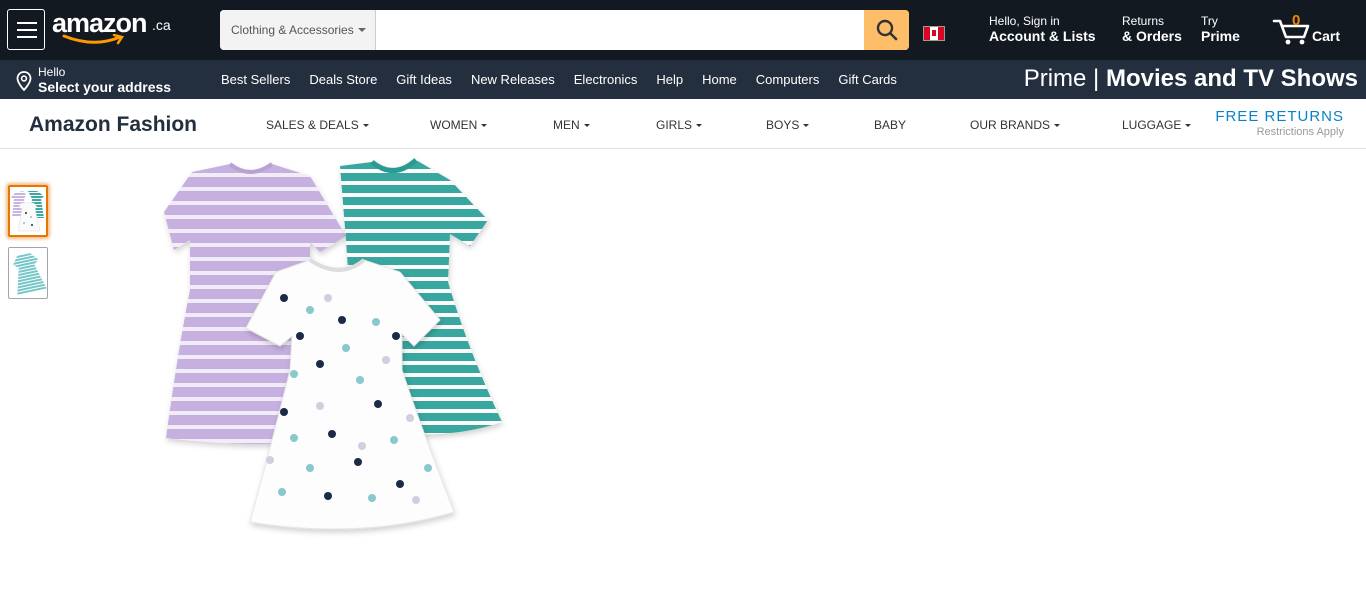  Describe the element at coordinates (26, 29) in the screenshot. I see `menu-icon` at that location.